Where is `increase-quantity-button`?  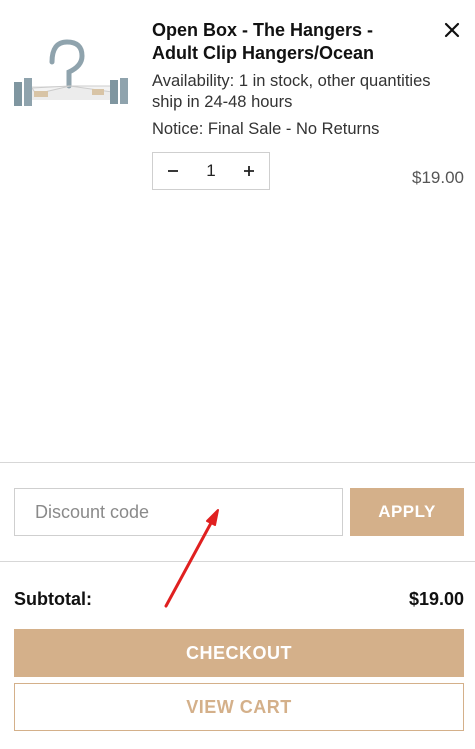
increase-quantity-button is located at coordinates (249, 171).